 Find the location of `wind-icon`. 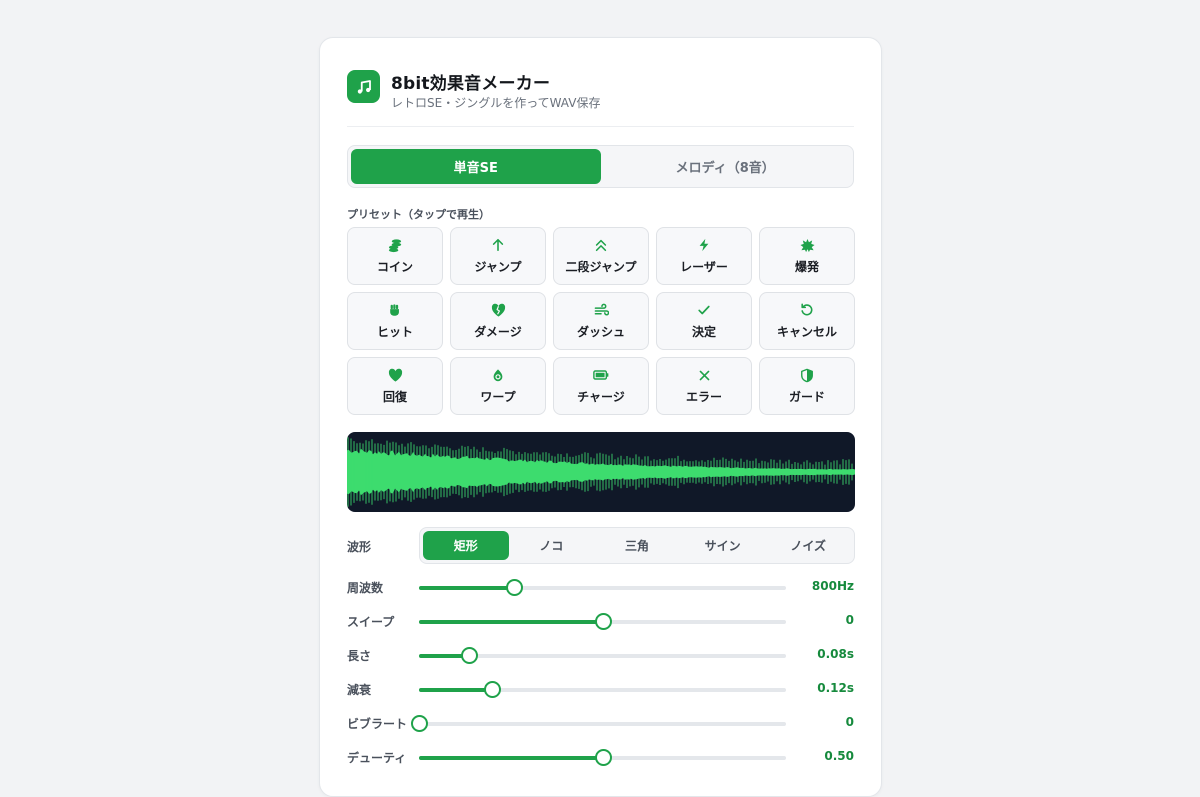

wind-icon is located at coordinates (601, 310).